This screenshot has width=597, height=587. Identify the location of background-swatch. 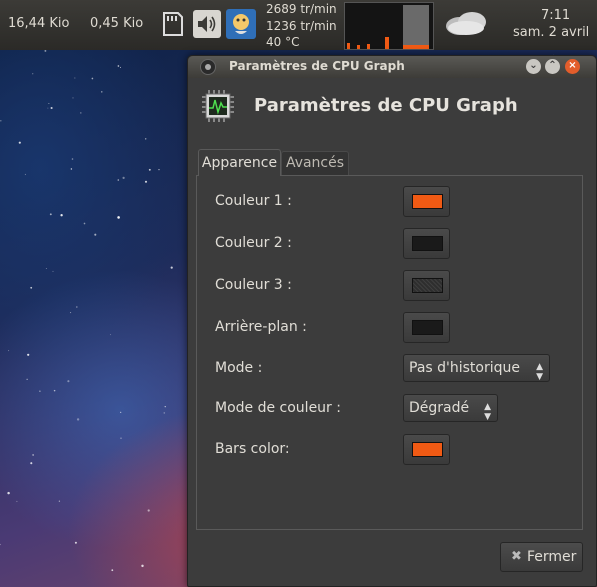
(427, 327).